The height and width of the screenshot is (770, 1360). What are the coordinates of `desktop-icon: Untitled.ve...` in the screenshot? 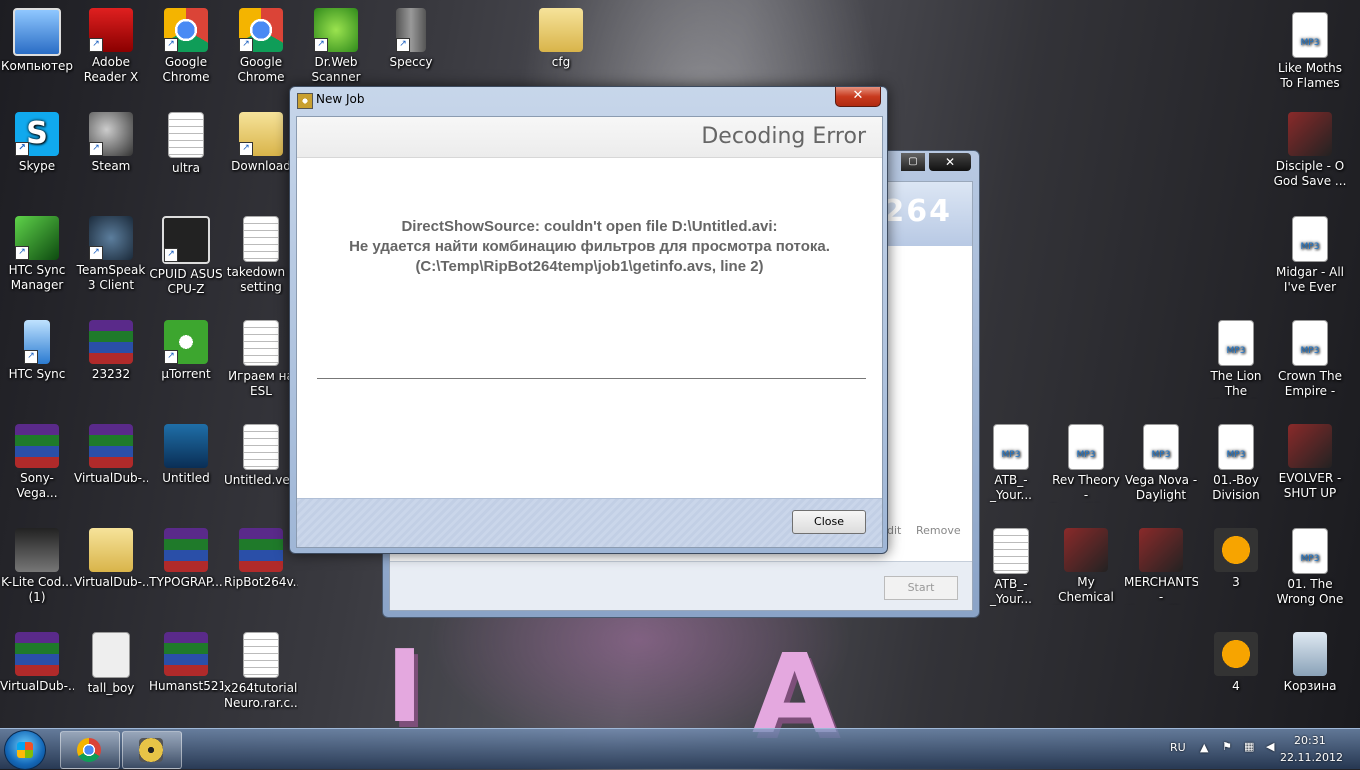 It's located at (261, 463).